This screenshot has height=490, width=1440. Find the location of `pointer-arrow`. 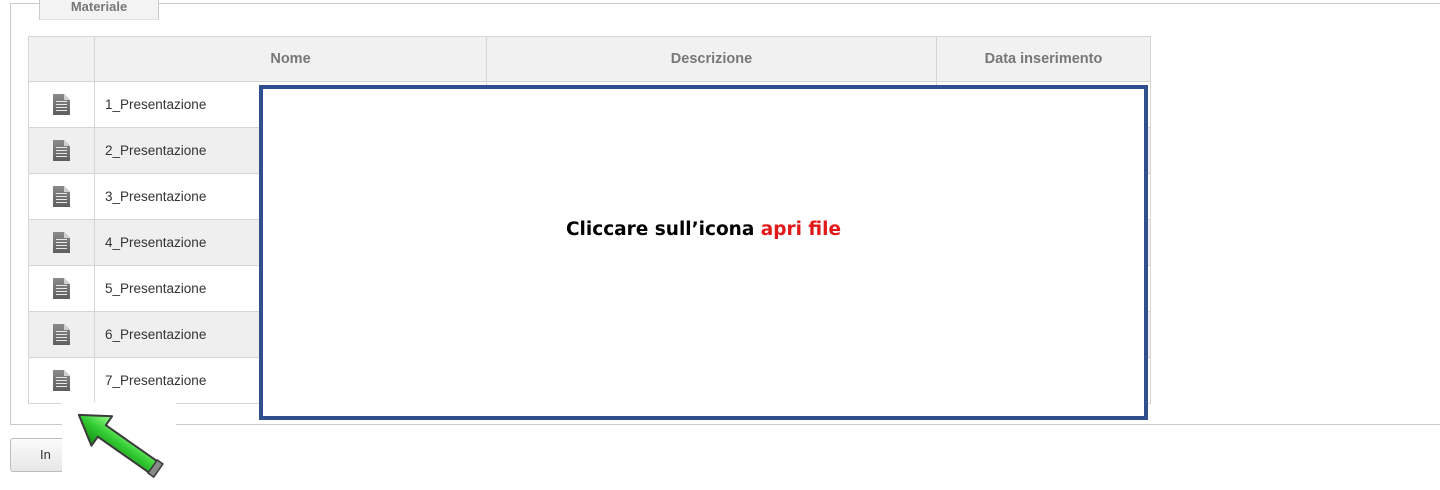

pointer-arrow is located at coordinates (119, 443).